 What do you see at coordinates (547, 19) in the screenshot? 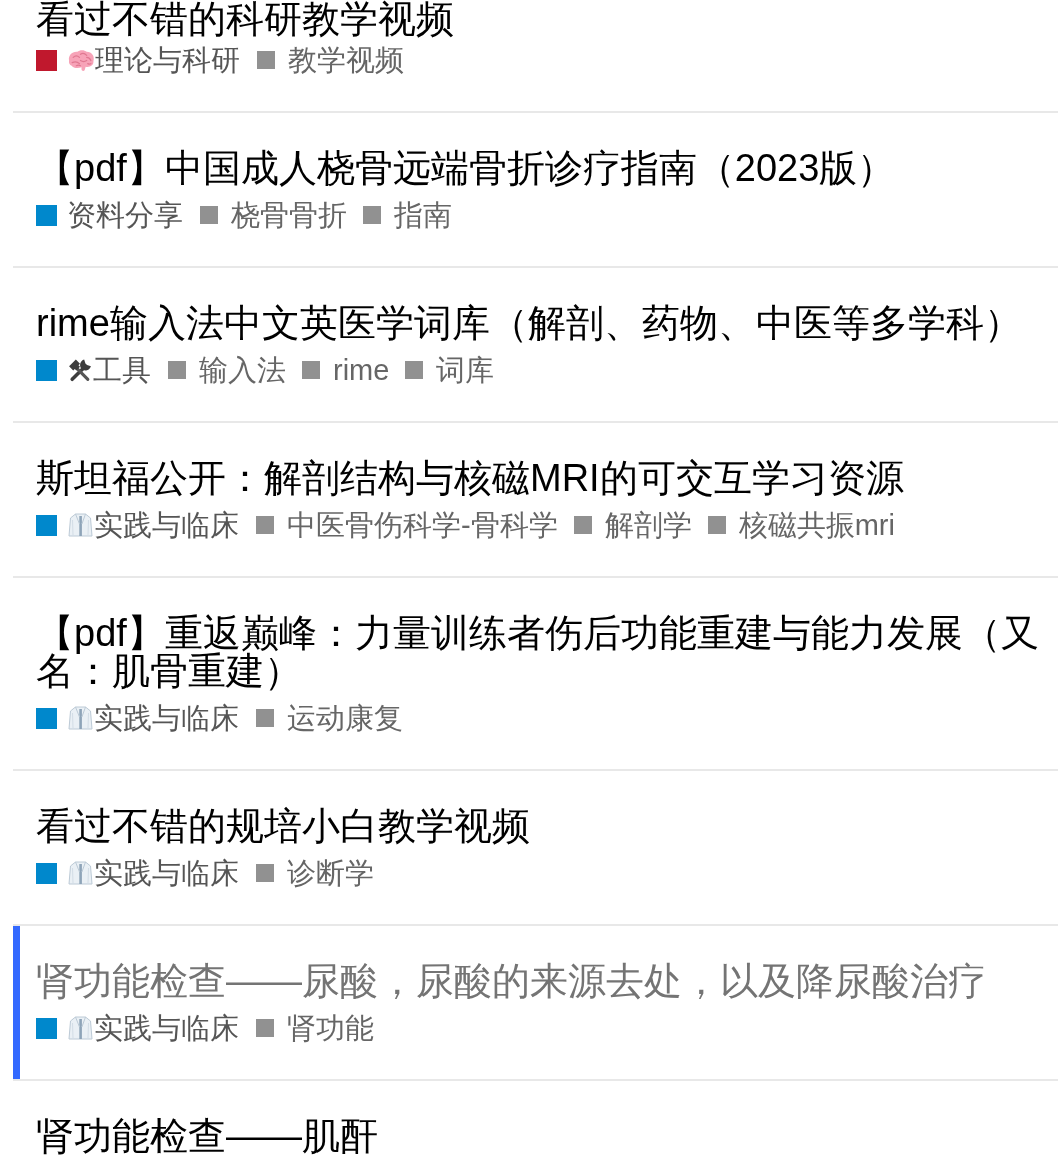
I see `topic-title-link: 看过不错的科研教学视频` at bounding box center [547, 19].